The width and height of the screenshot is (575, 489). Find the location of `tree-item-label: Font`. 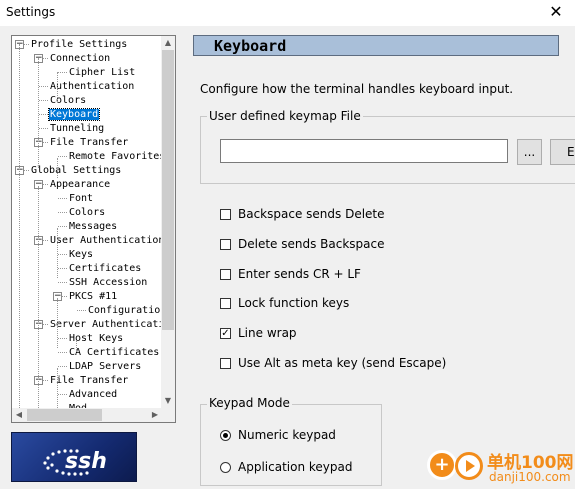

tree-item-label: Font is located at coordinates (81, 198).